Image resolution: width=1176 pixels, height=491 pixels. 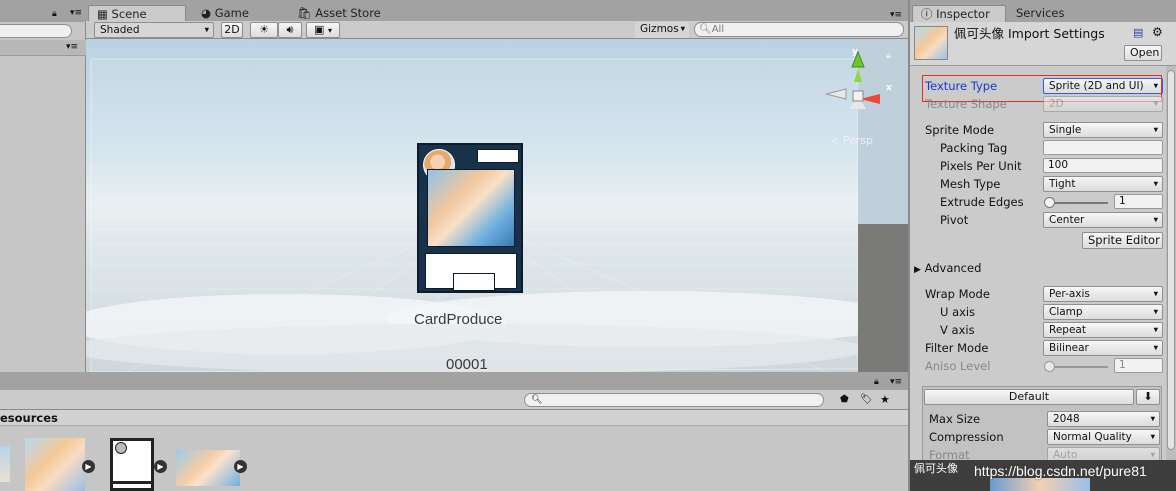 What do you see at coordinates (1103, 147) in the screenshot?
I see `packing-tag-input` at bounding box center [1103, 147].